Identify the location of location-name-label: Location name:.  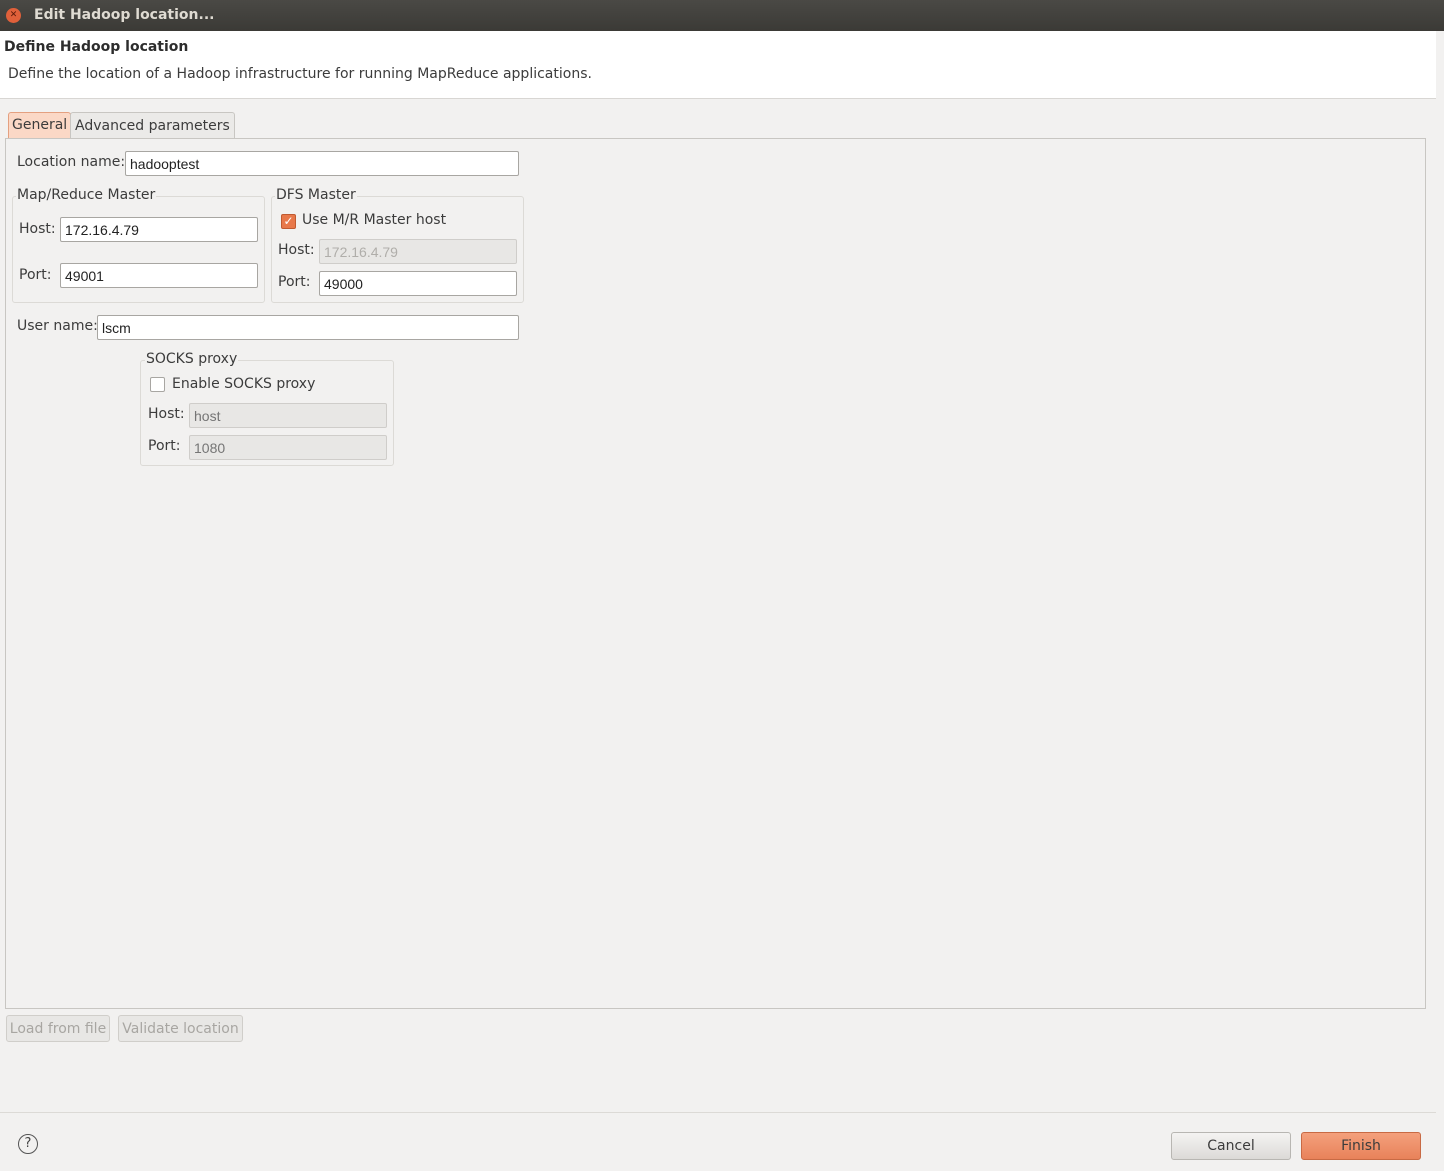
(71, 162).